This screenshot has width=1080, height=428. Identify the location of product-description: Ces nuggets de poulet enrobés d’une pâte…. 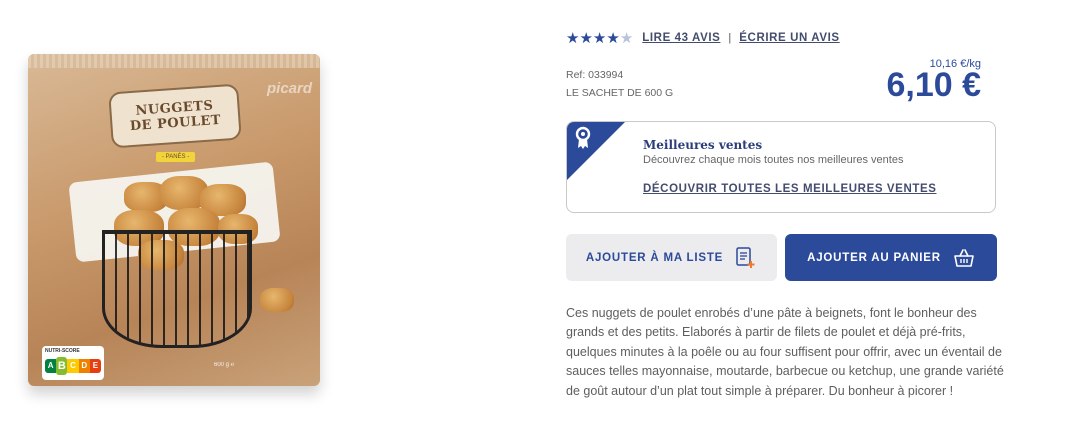
(785, 352).